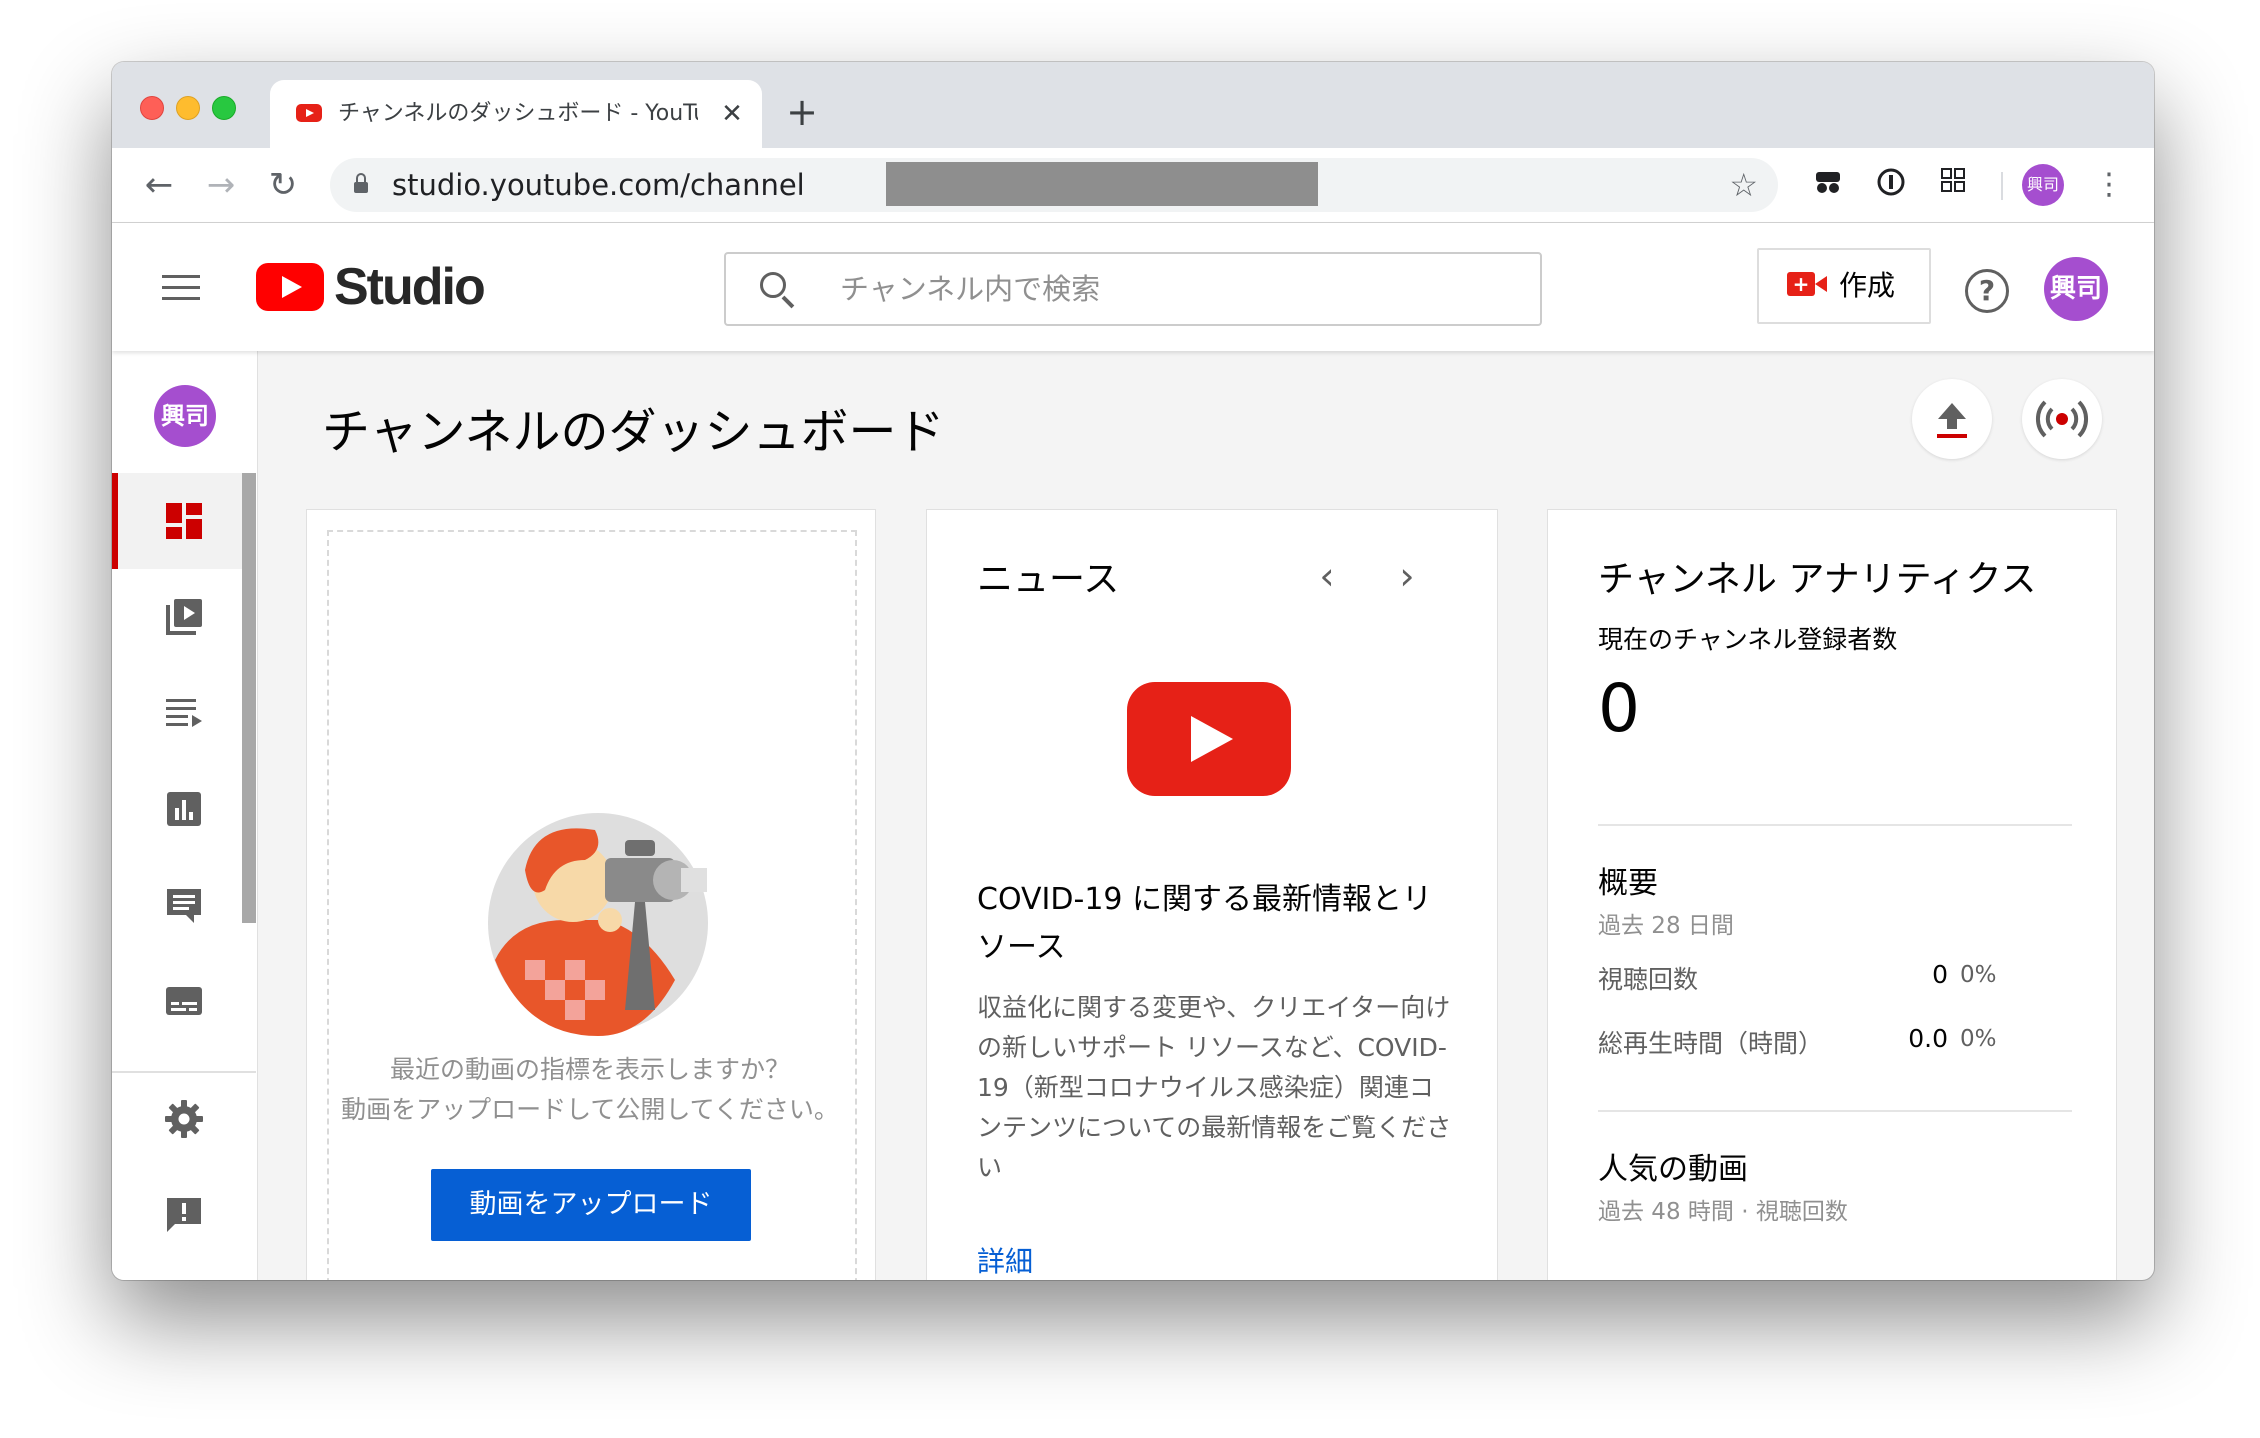 The height and width of the screenshot is (1438, 2260). I want to click on extension-grid-icon, so click(1953, 185).